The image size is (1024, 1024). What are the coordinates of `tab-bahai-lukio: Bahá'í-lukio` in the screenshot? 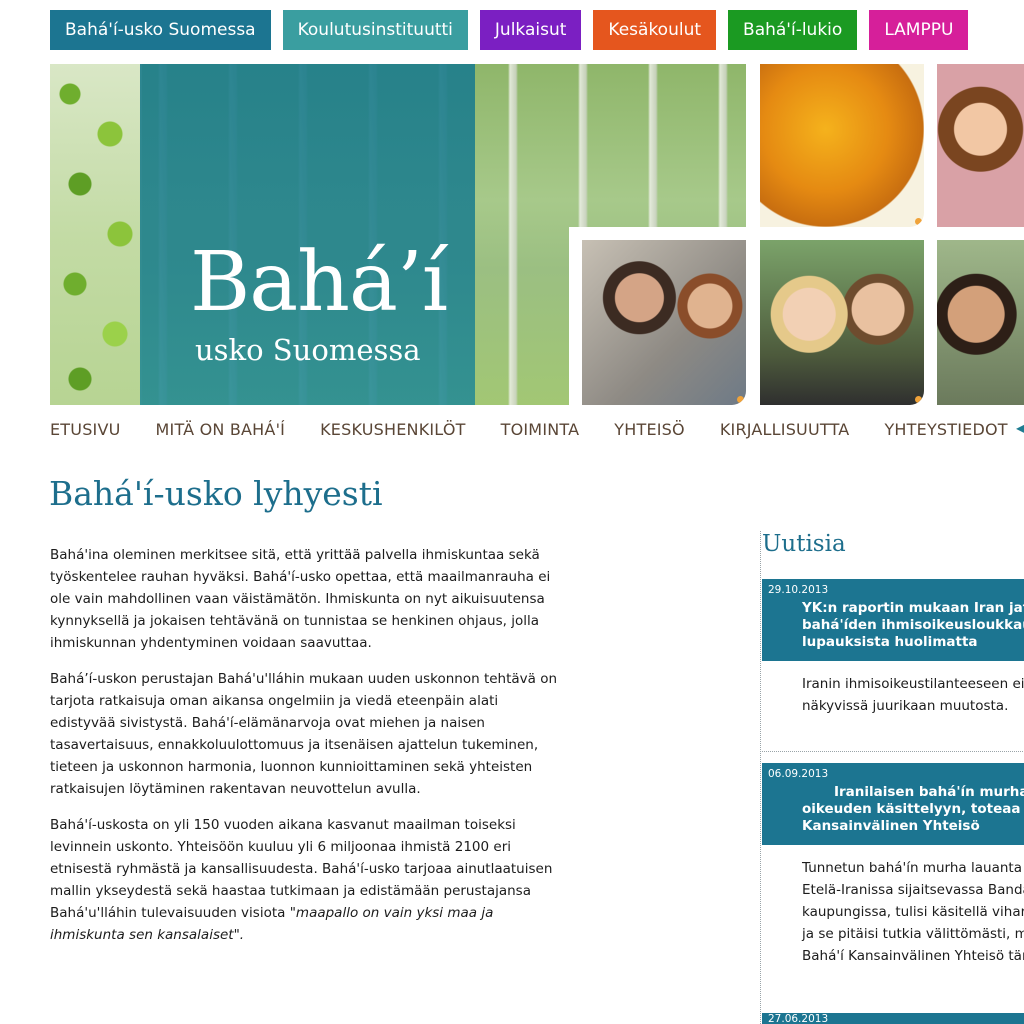 It's located at (793, 30).